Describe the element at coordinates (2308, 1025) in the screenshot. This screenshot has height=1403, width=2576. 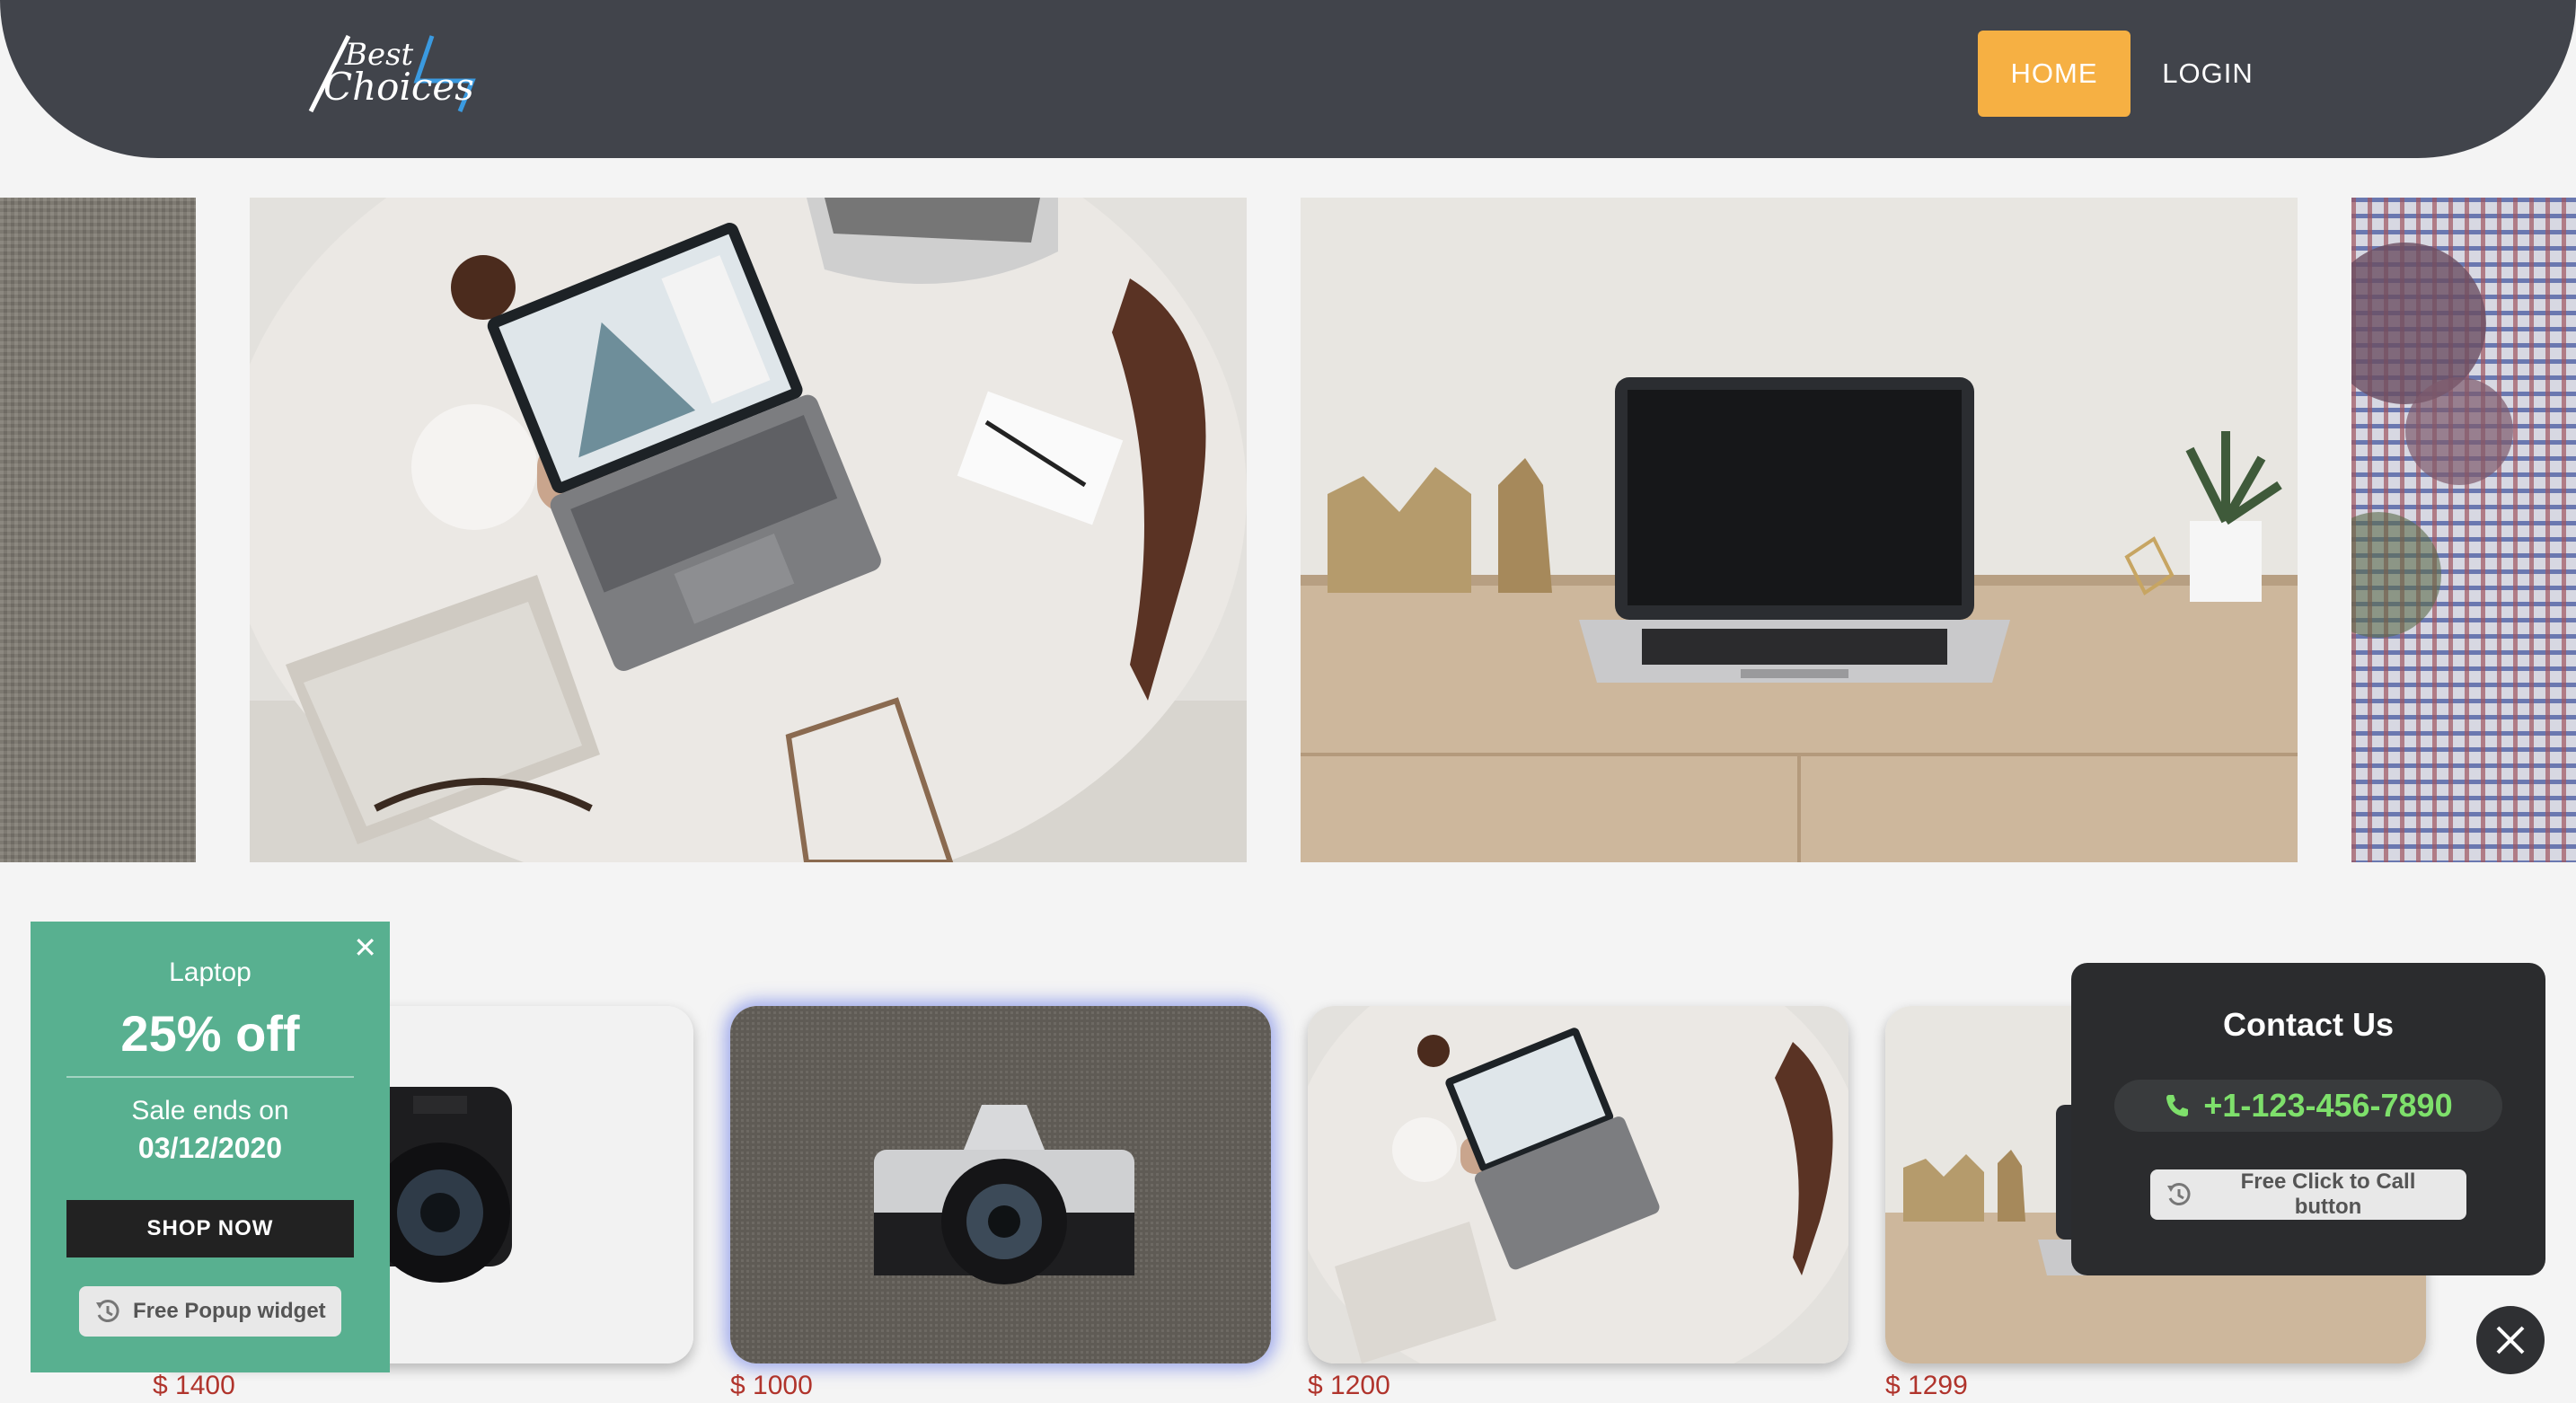
I see `contact-title: Contact Us` at that location.